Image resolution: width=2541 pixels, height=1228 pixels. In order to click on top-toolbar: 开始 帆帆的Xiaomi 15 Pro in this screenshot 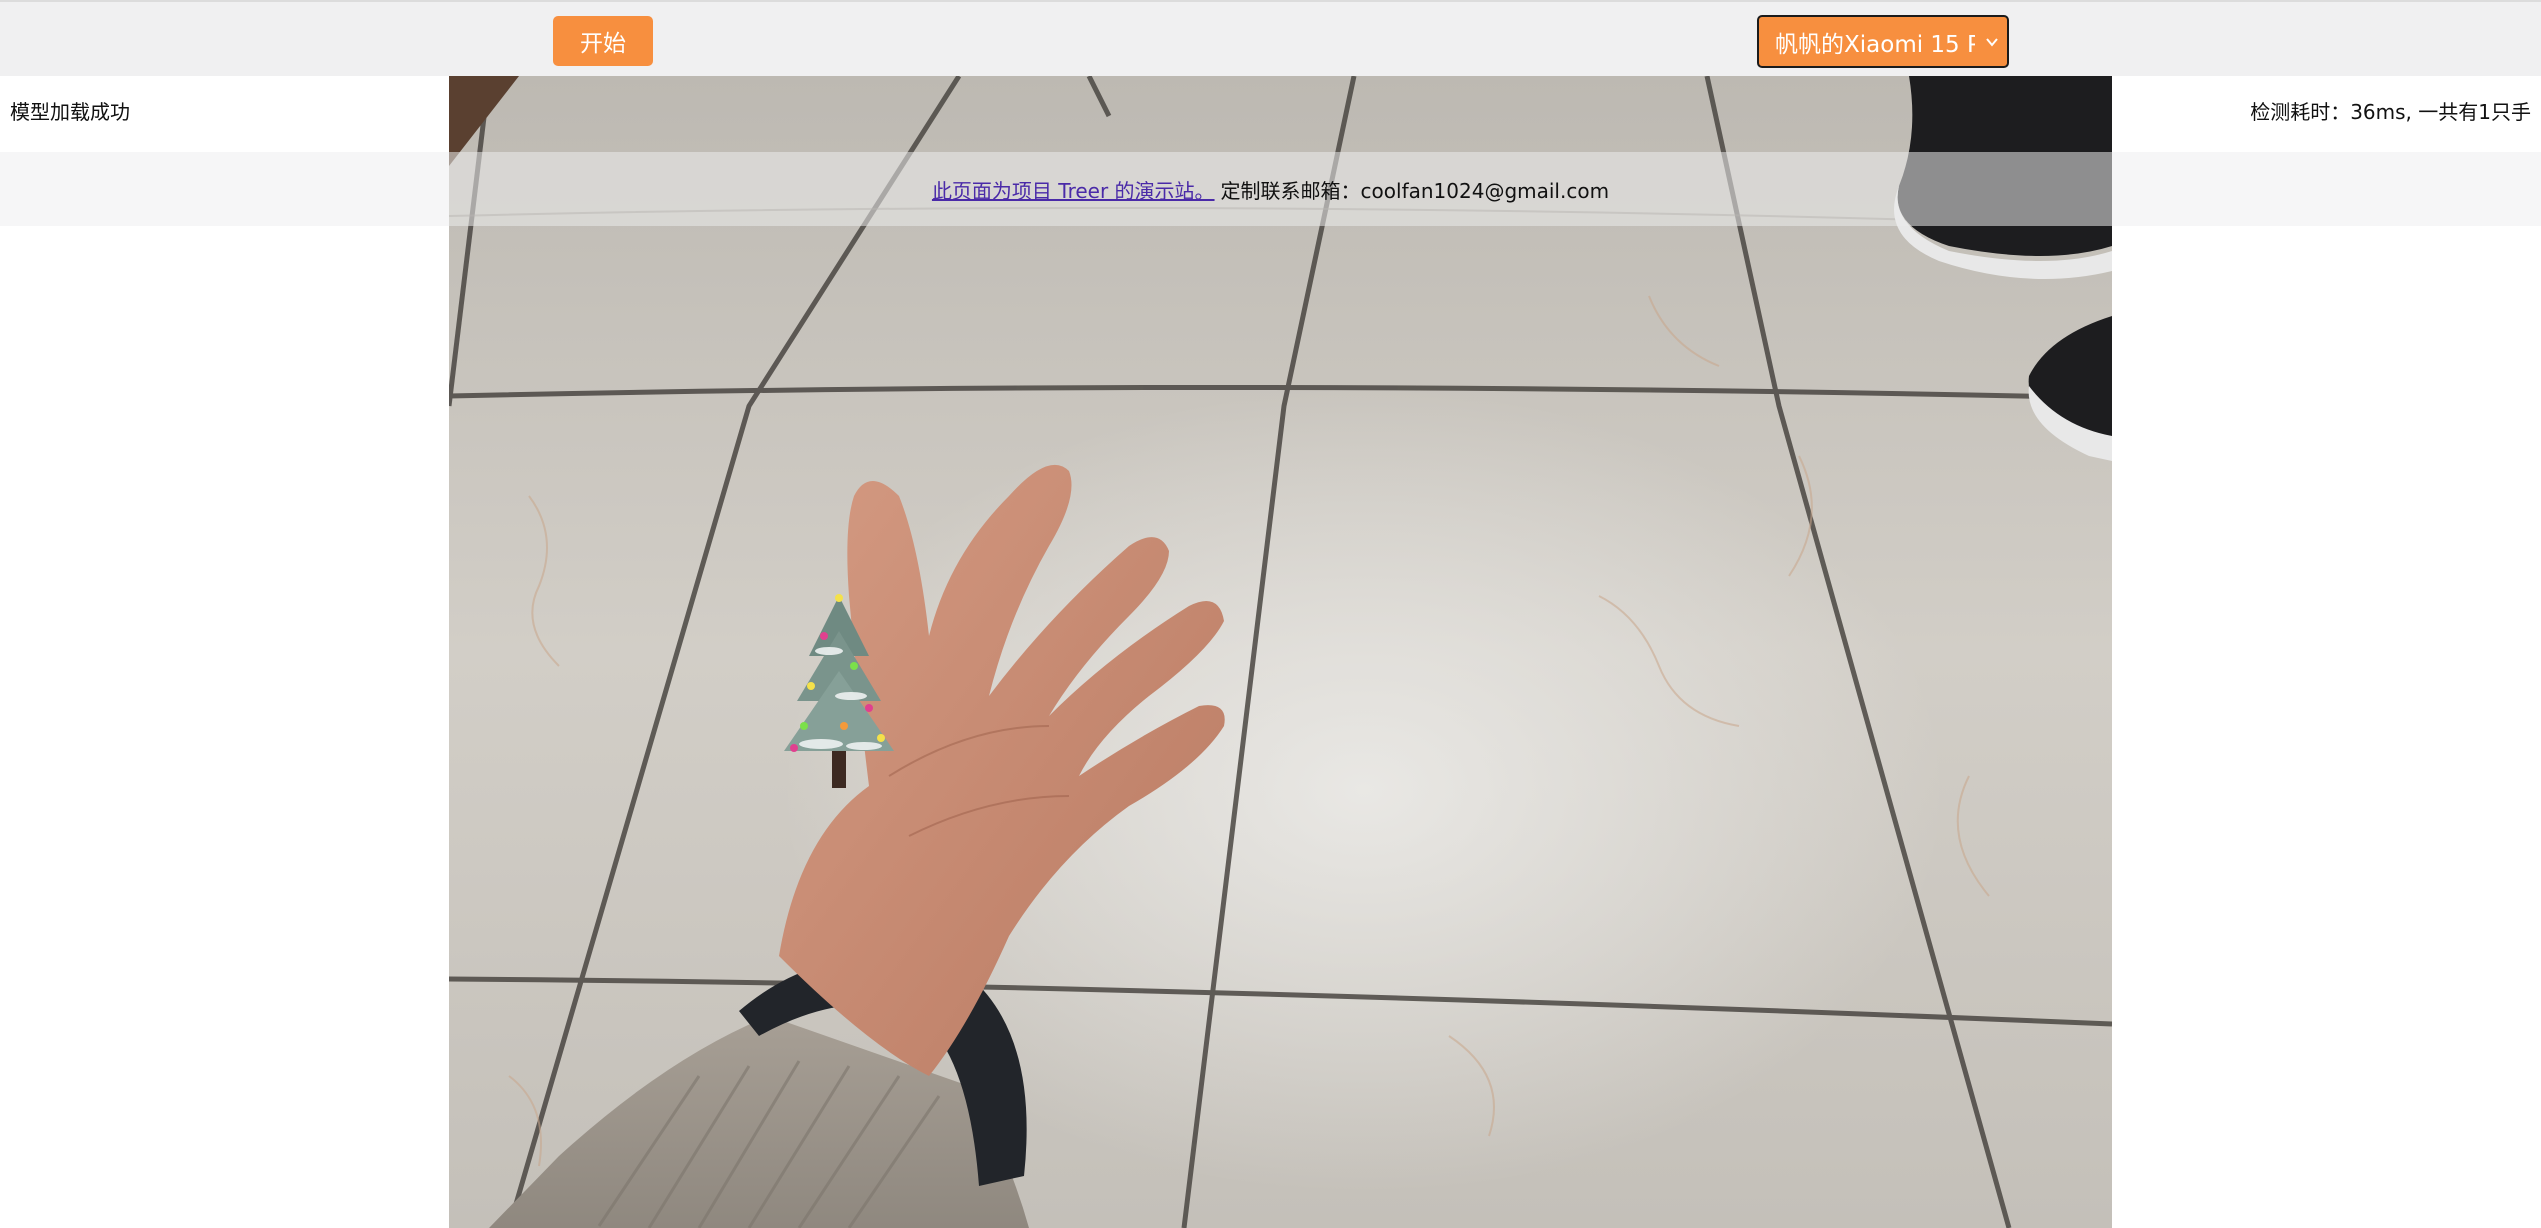, I will do `click(1270, 38)`.